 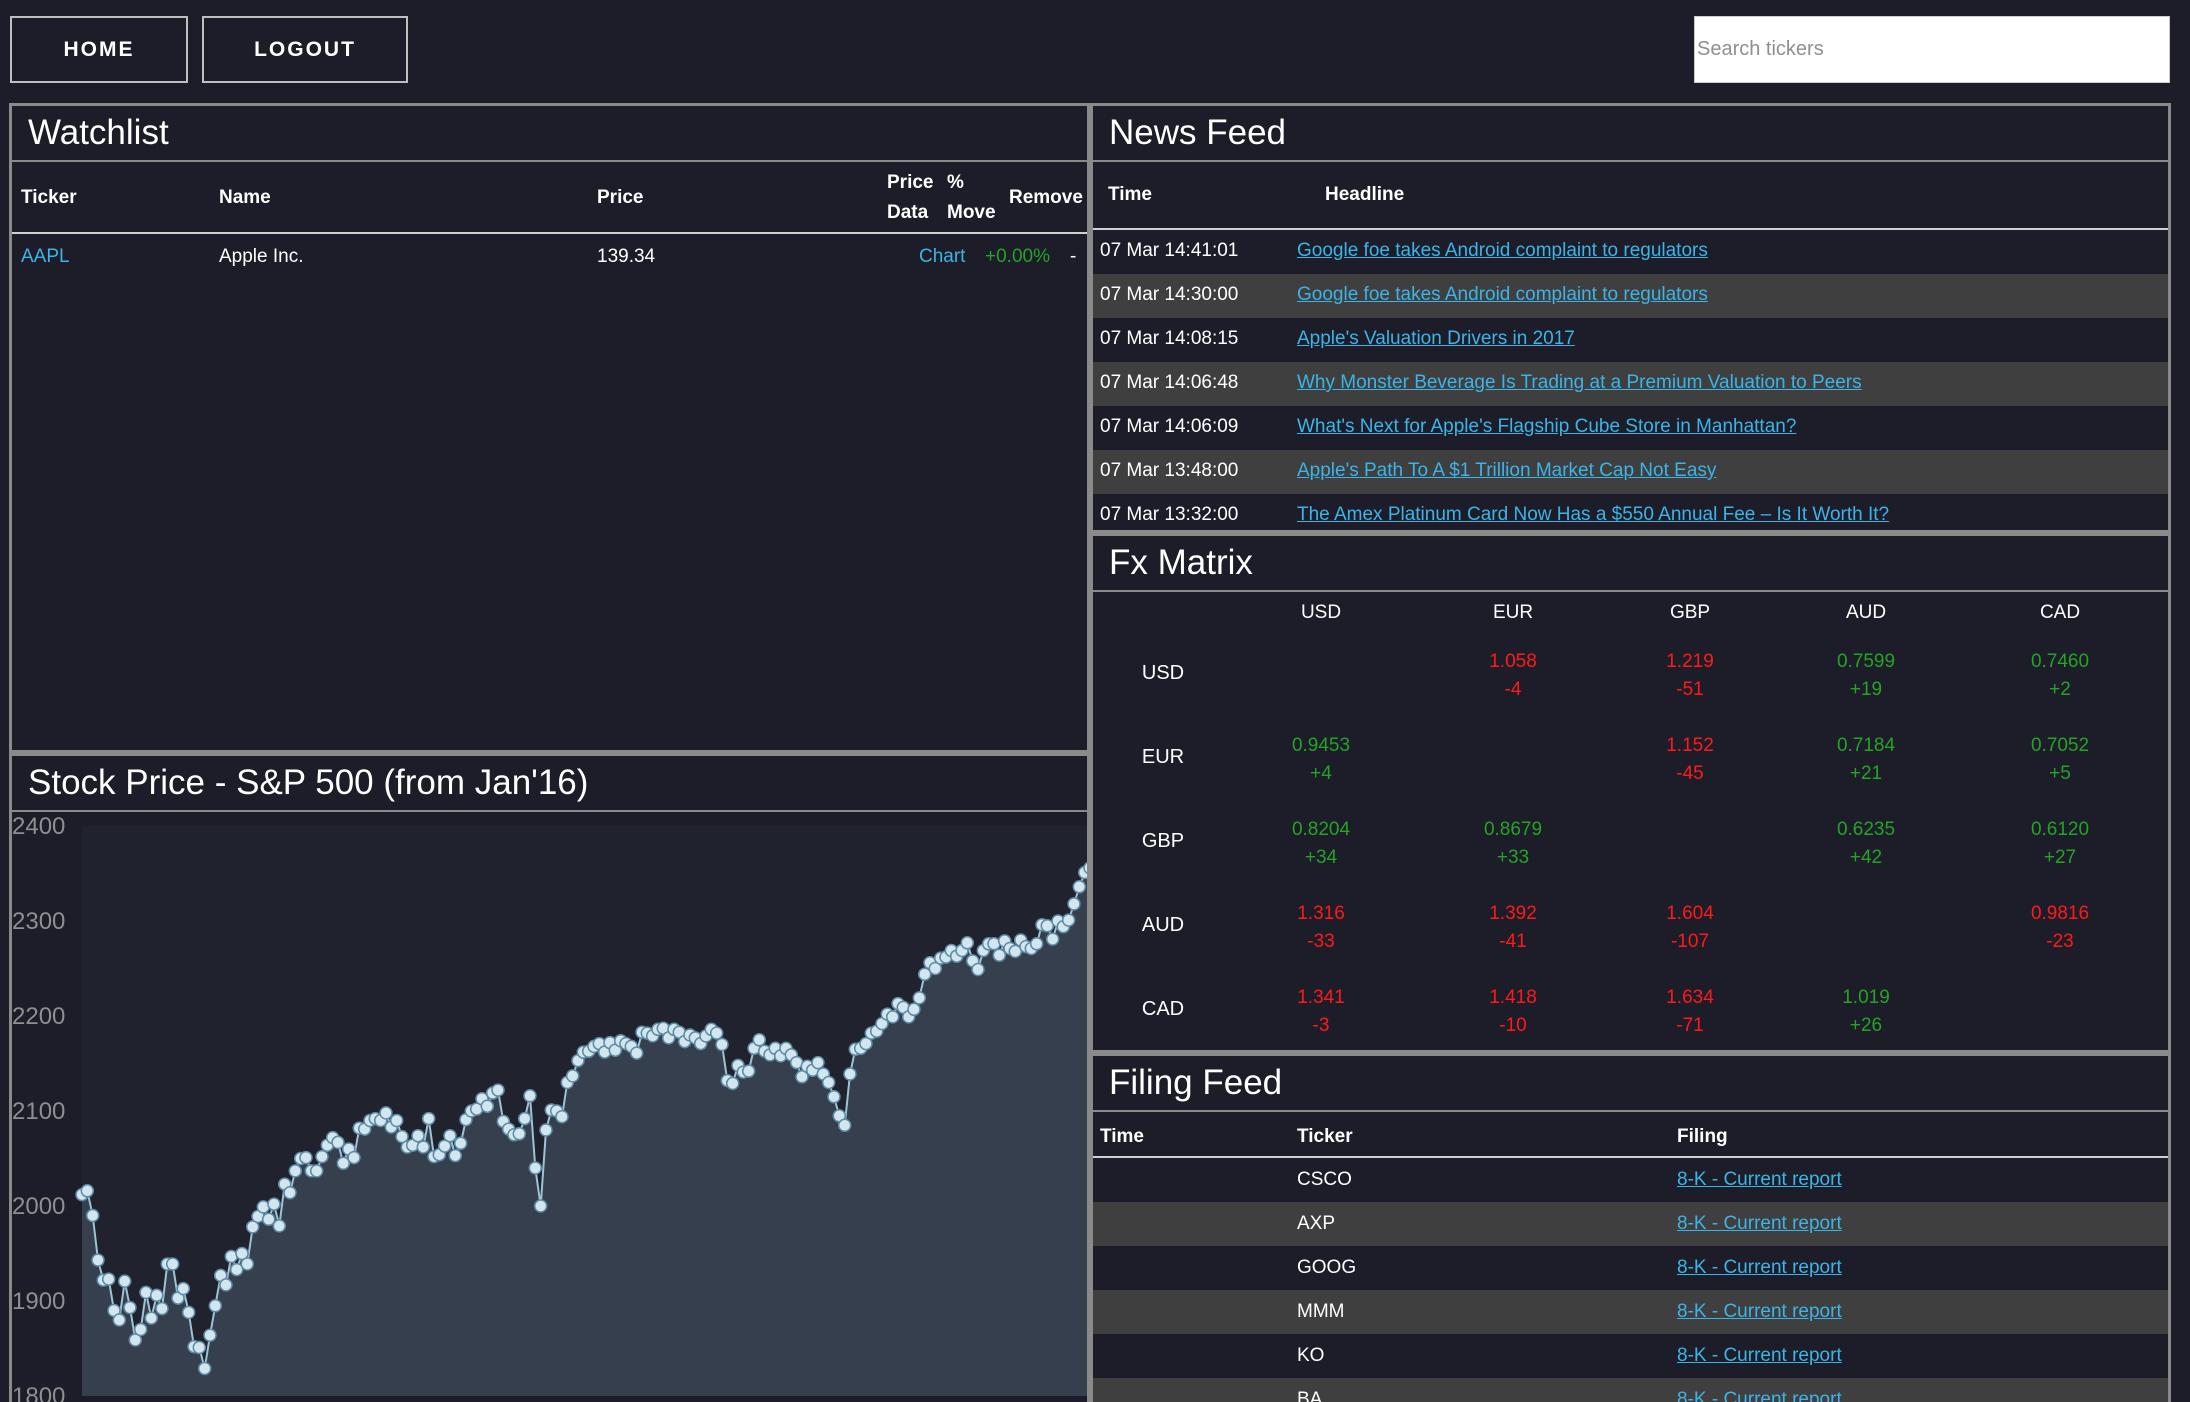 What do you see at coordinates (620, 197) in the screenshot?
I see `col-header-price: Price` at bounding box center [620, 197].